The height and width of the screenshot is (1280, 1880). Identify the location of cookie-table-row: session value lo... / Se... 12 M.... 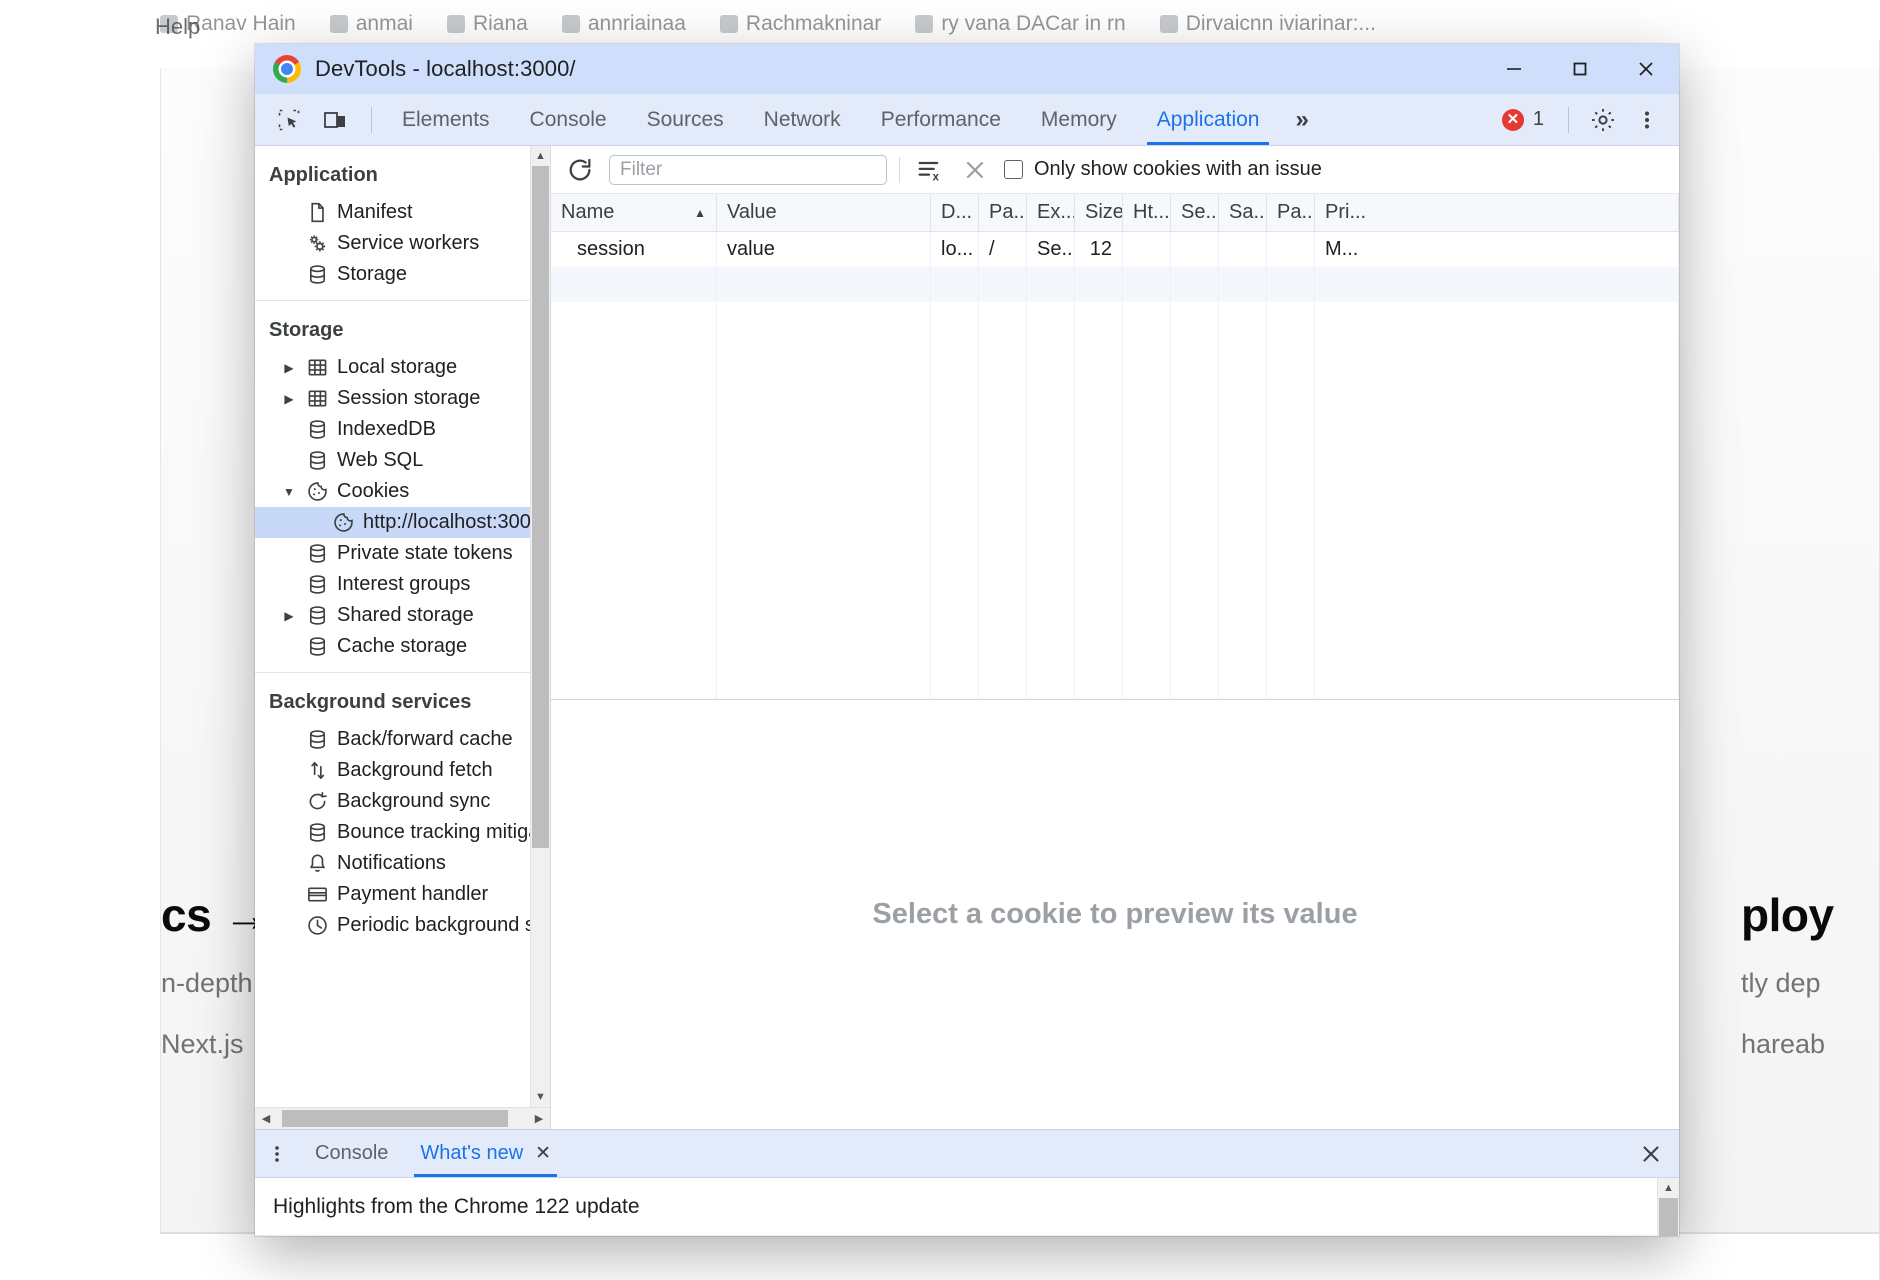
(1115, 249).